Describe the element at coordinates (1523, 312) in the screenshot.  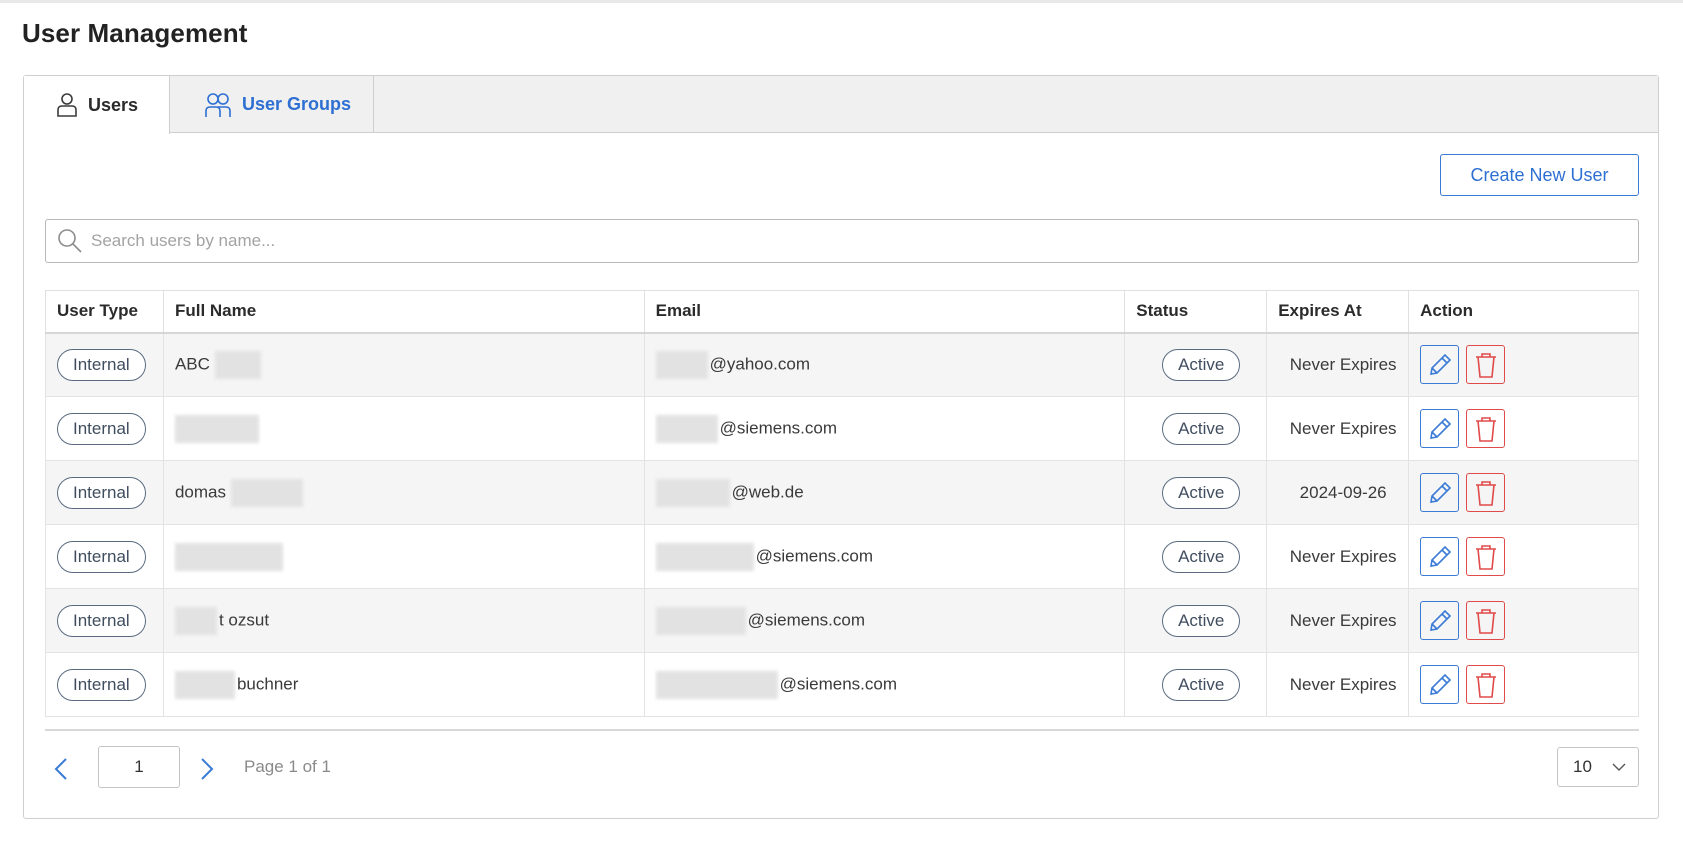
I see `column-header-action: Action` at that location.